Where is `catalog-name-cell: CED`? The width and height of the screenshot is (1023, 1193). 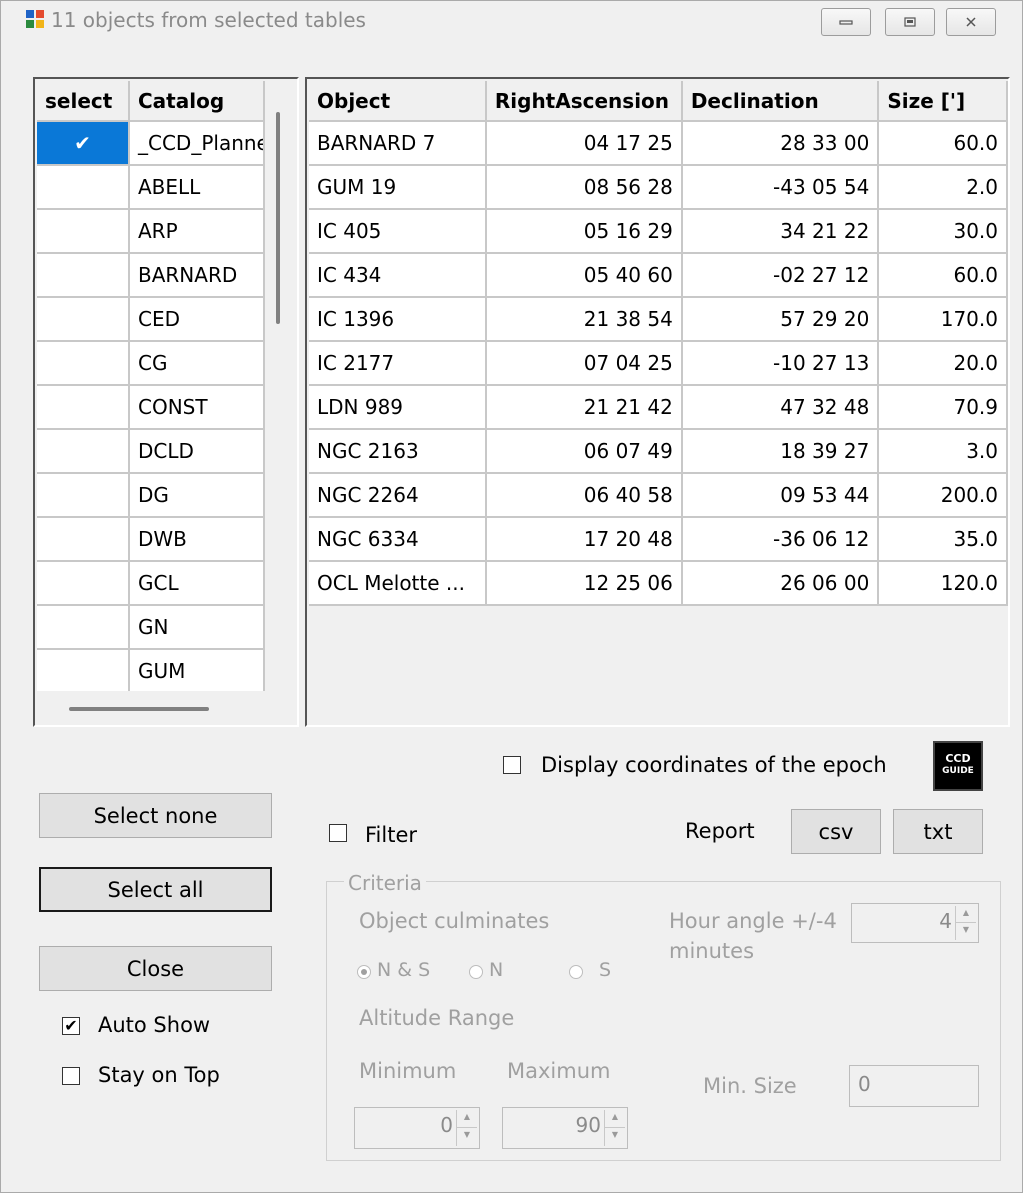 catalog-name-cell: CED is located at coordinates (197, 319).